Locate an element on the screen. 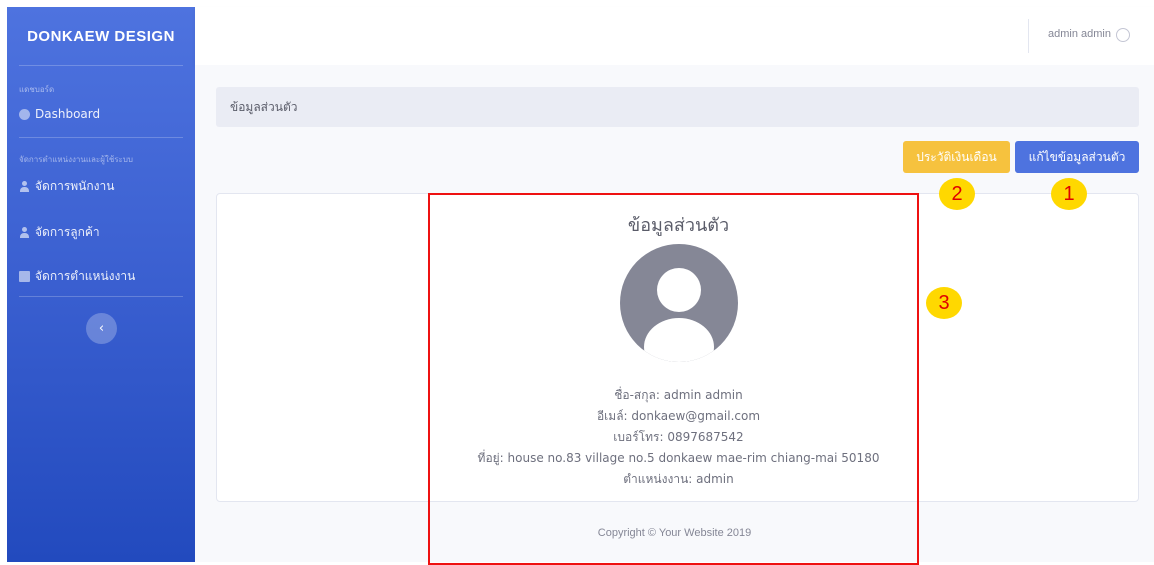 The image size is (1154, 565). profile-name: ชื่อ-สกุล: admin admin is located at coordinates (678, 395).